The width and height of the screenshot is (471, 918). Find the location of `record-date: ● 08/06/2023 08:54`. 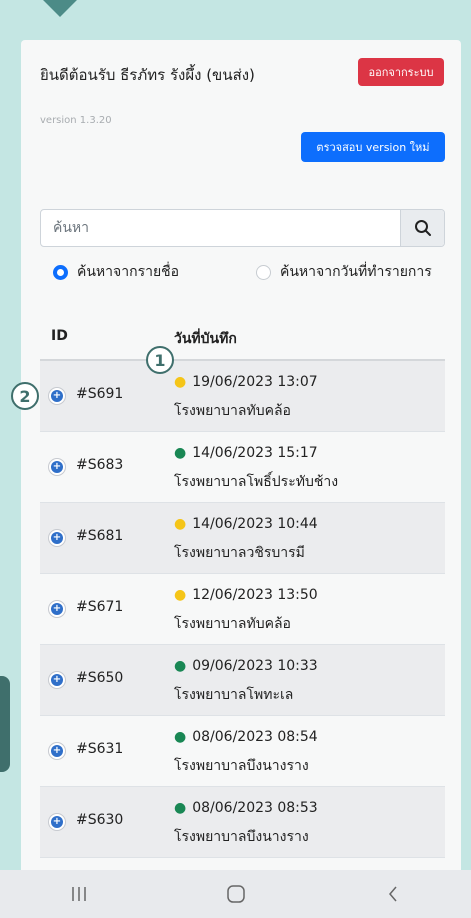

record-date: ● 08/06/2023 08:54 is located at coordinates (246, 737).